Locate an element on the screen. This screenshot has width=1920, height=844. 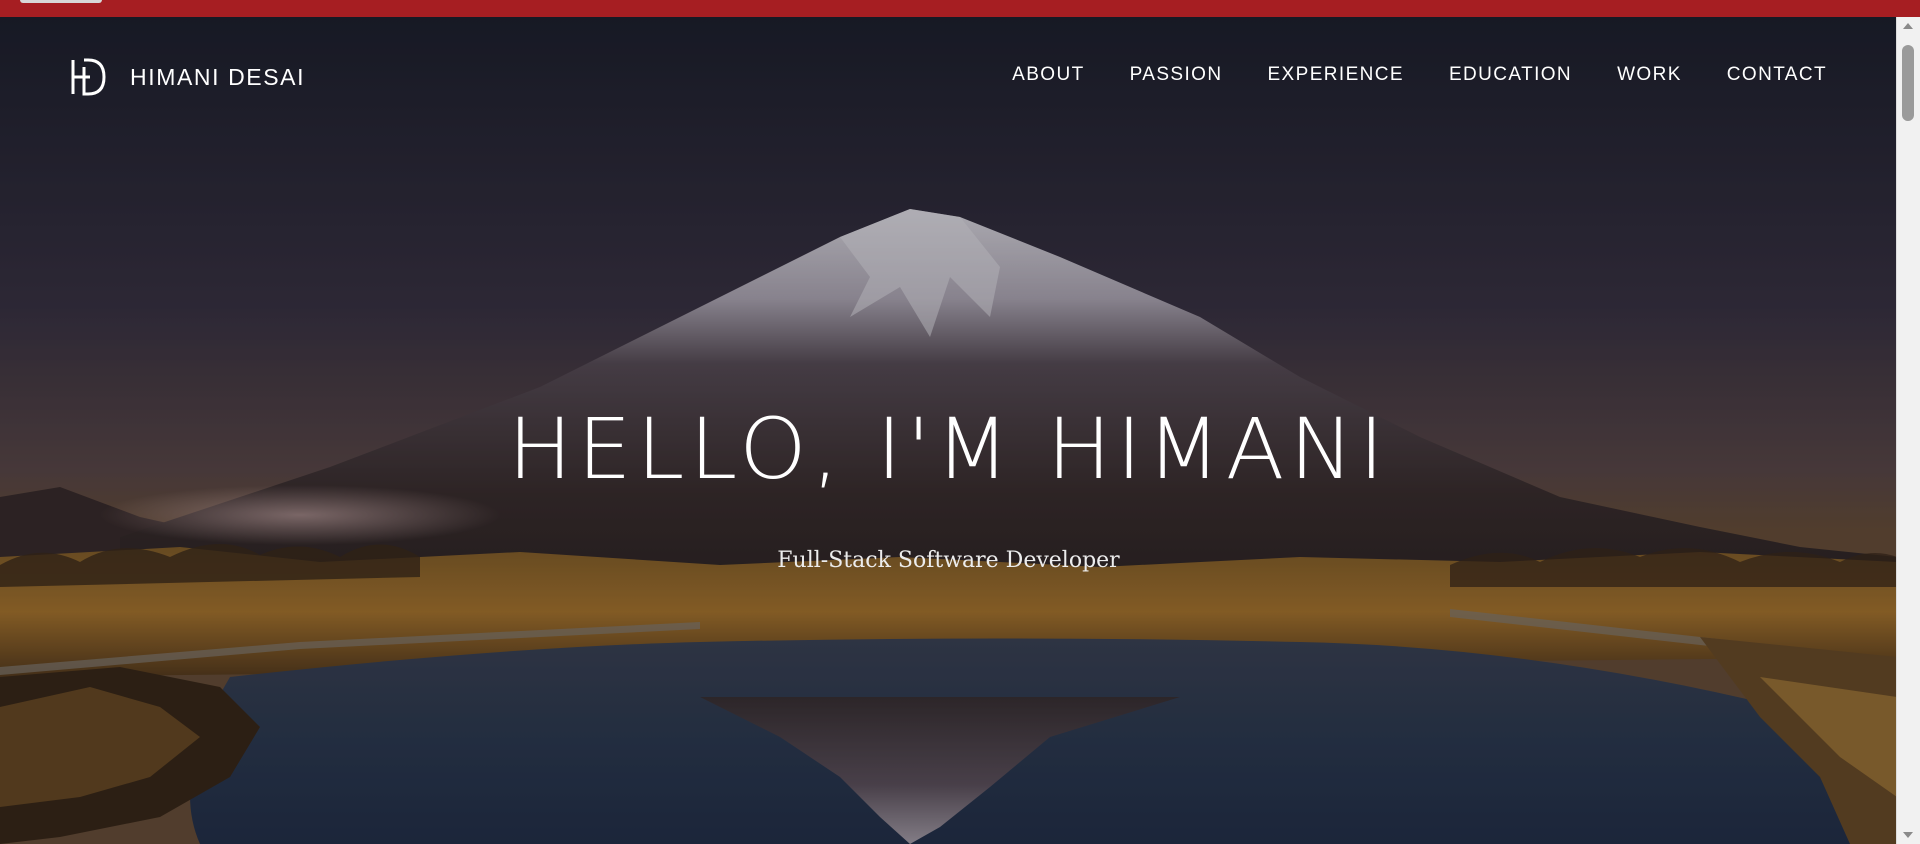
hero-title: HELLO, I'M HIMANI is located at coordinates (948, 449).